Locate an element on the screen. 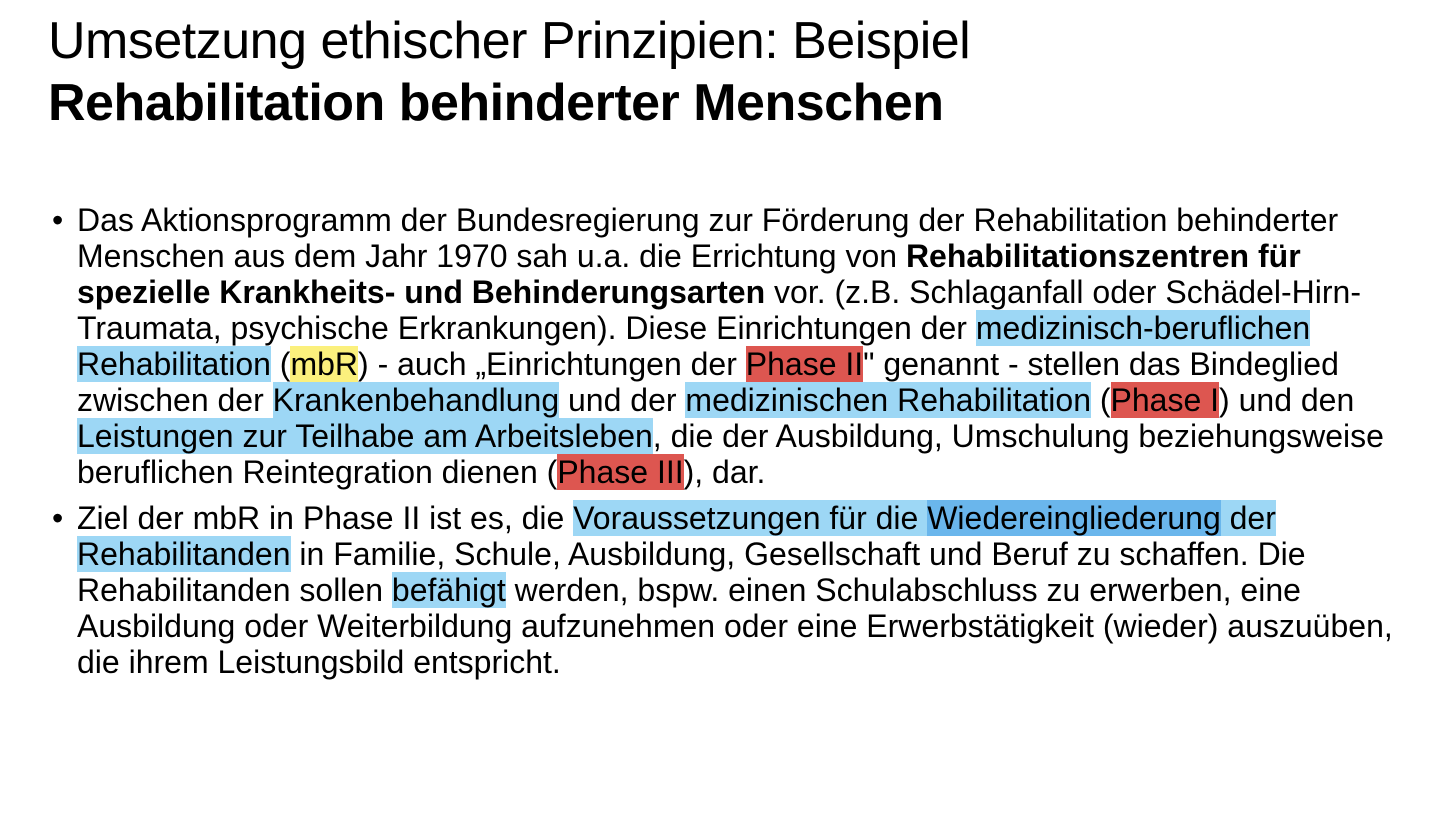 This screenshot has height=814, width=1434. highlight-medizinische-rehabilitation: medizinischen Rehabilitation is located at coordinates (888, 400).